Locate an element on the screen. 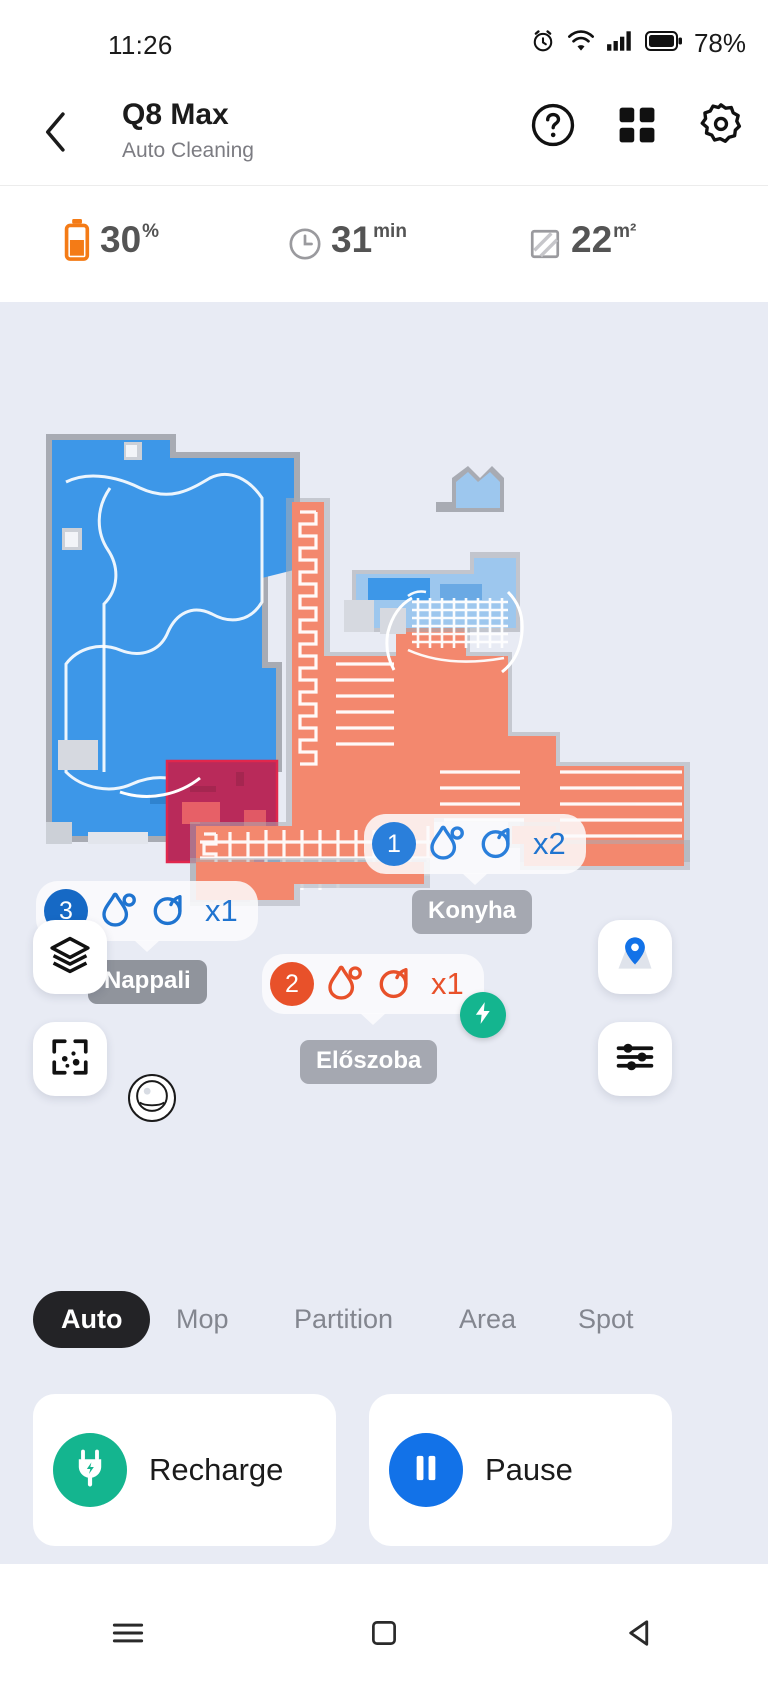 This screenshot has height=1706, width=768. map-layers-button is located at coordinates (70, 957).